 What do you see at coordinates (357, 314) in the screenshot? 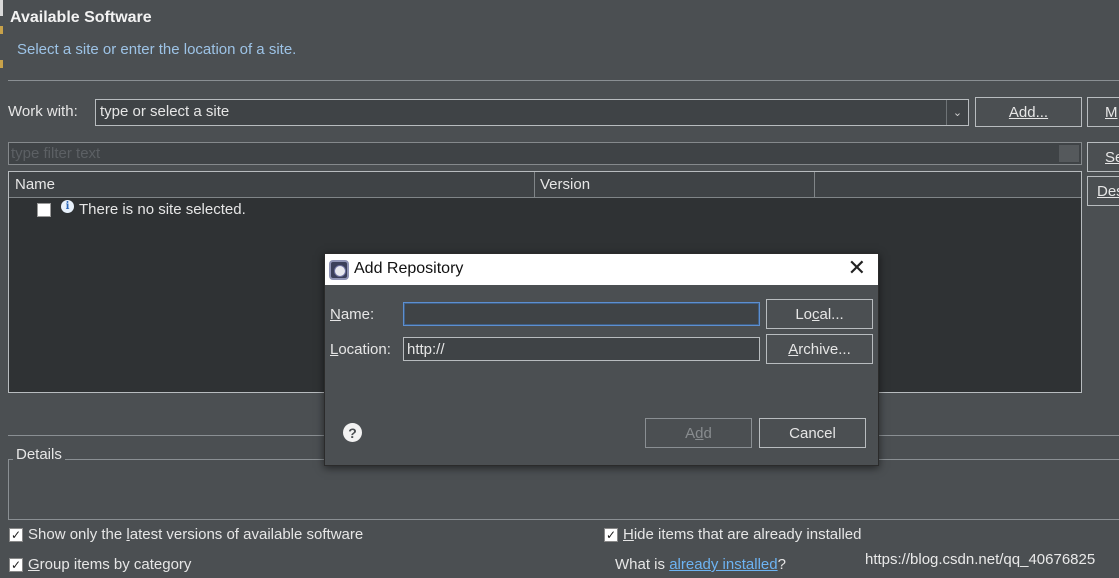
I see `label-text: ame:` at bounding box center [357, 314].